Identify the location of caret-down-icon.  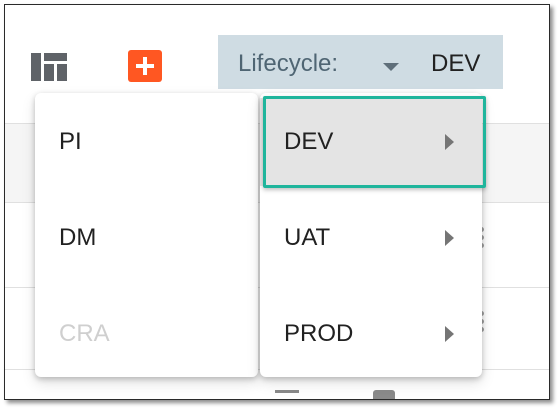
(391, 67).